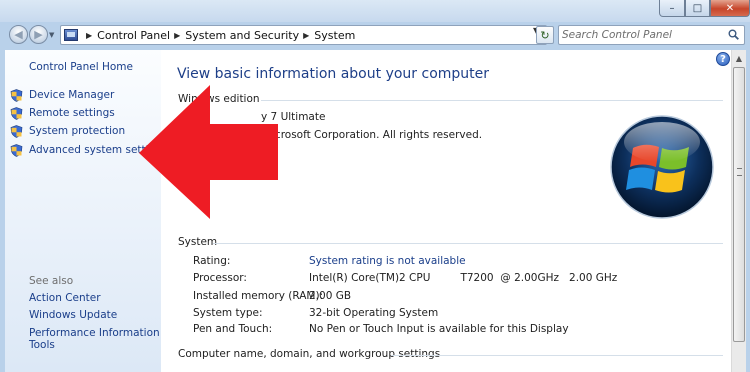  Describe the element at coordinates (106, 333) in the screenshot. I see `performance-information-link: Performance Information and` at that location.